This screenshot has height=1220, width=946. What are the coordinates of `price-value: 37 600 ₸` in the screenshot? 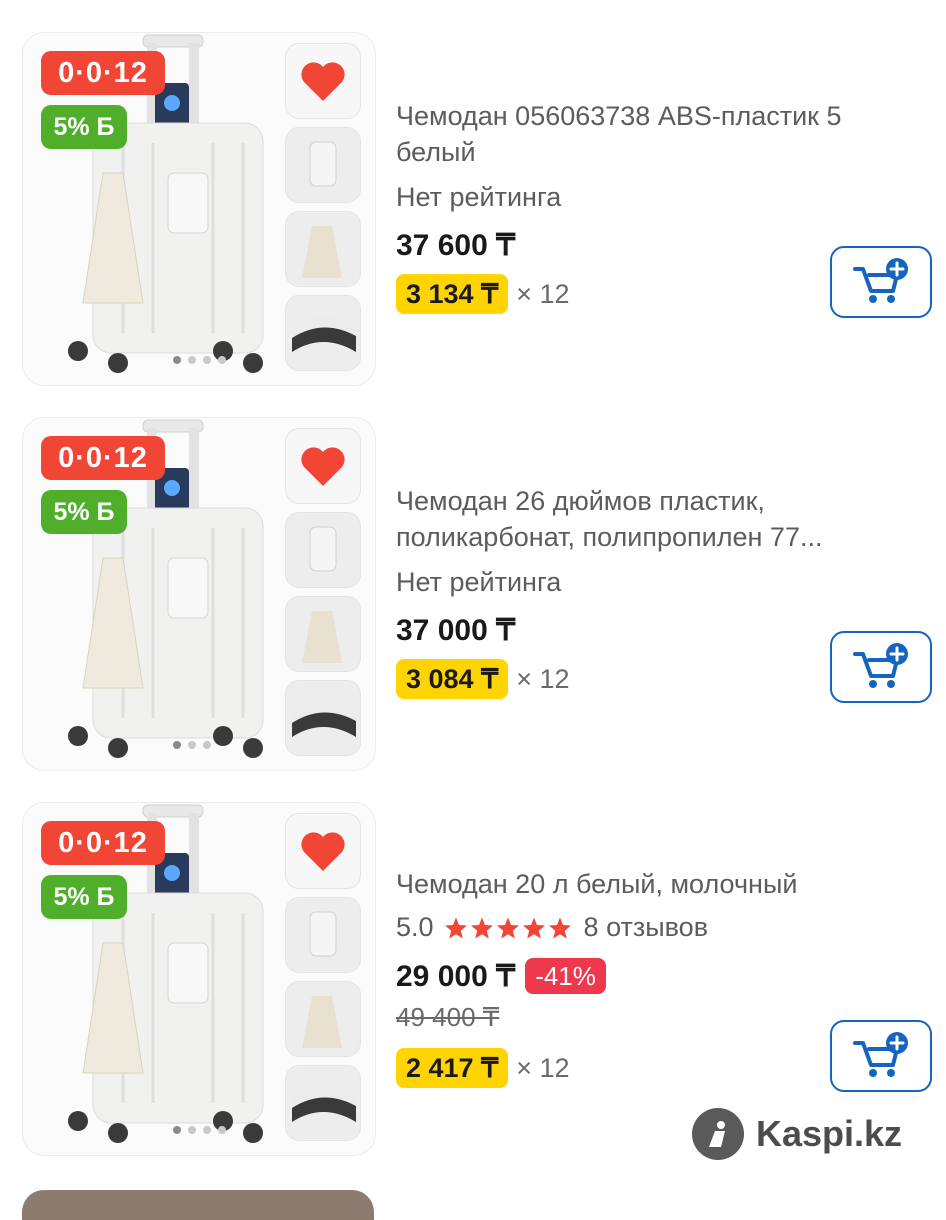 It's located at (456, 245).